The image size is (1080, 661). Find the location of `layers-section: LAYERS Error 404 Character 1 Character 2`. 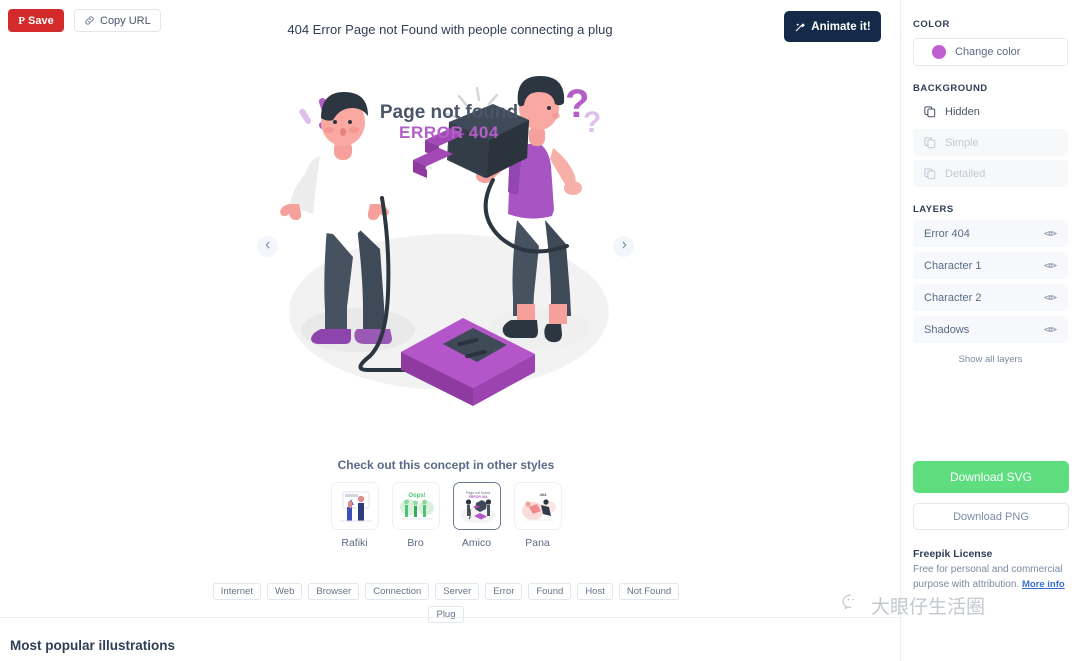

layers-section: LAYERS Error 404 Character 1 Character 2 is located at coordinates (990, 276).